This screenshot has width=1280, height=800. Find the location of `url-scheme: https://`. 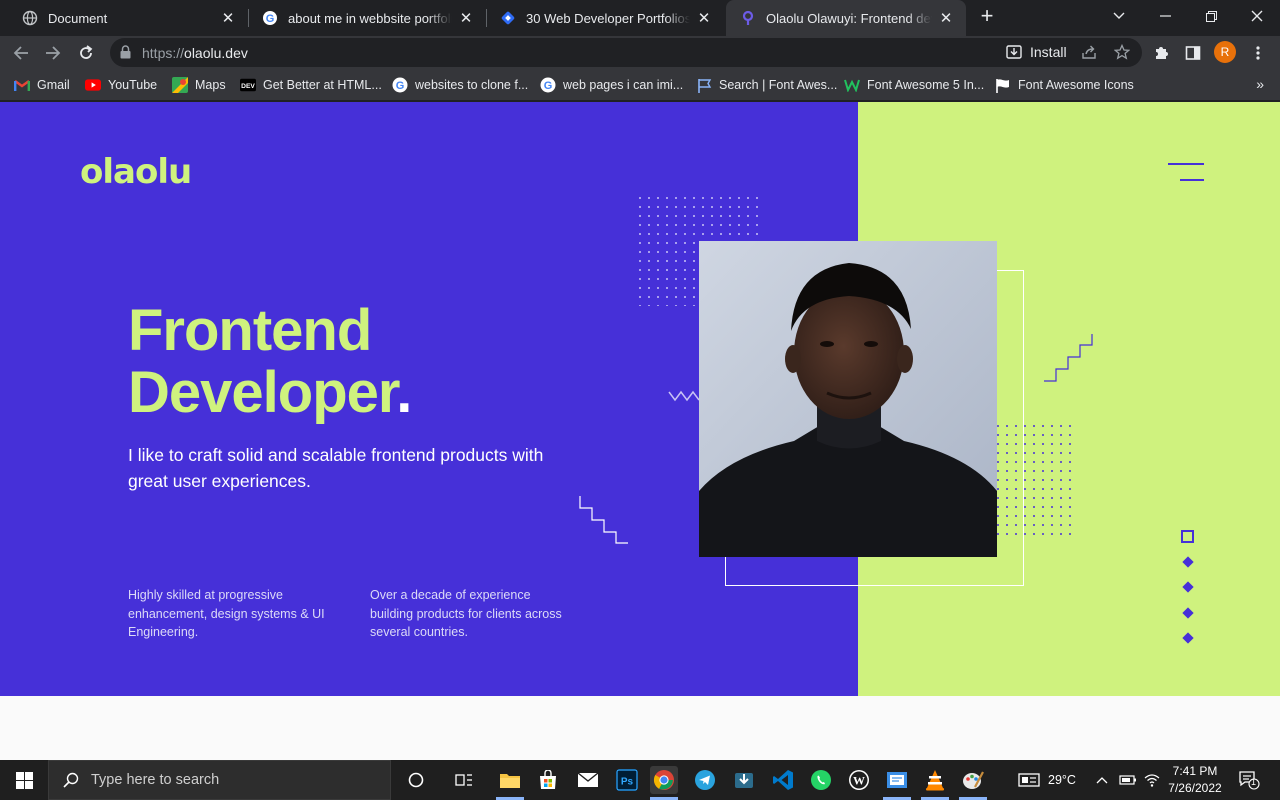

url-scheme: https:// is located at coordinates (163, 53).